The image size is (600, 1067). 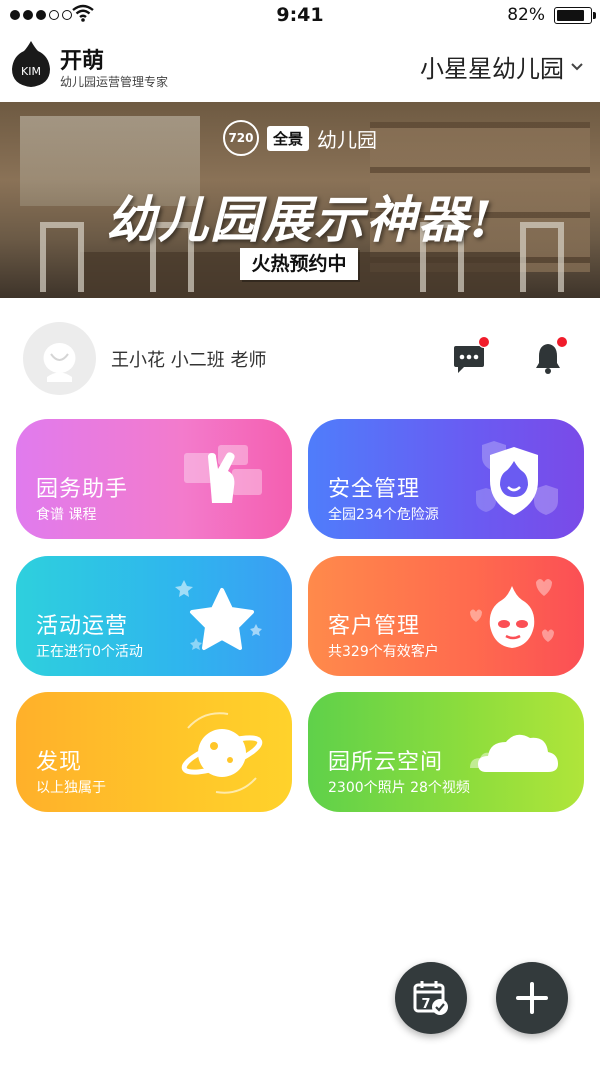 I want to click on battery-icon, so click(x=575, y=15).